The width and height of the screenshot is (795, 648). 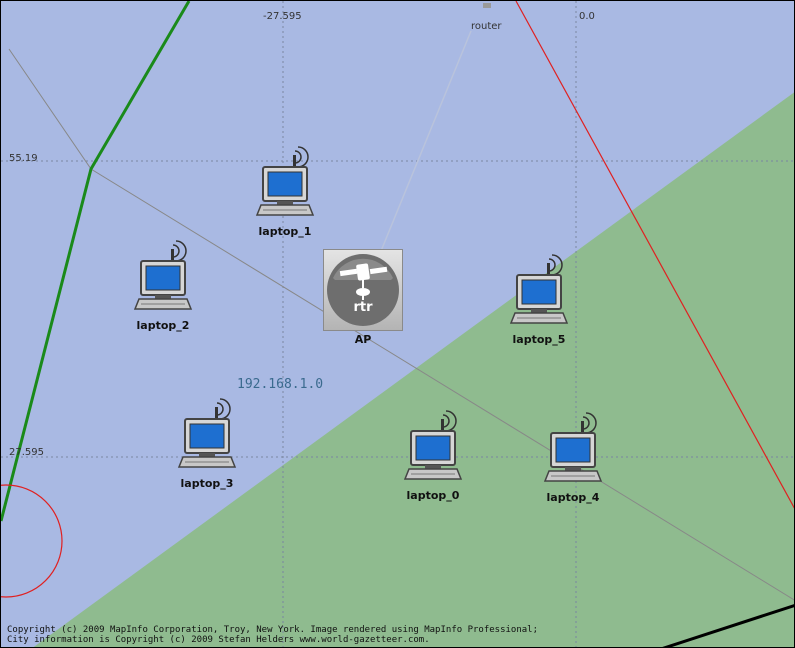 I want to click on router-label: router, so click(x=486, y=26).